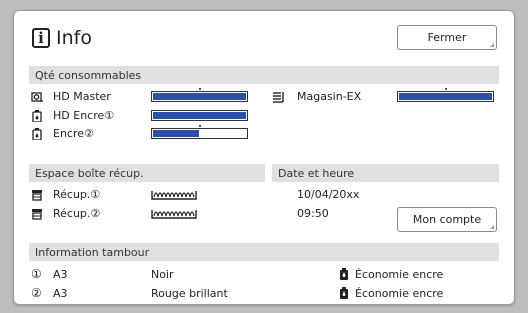 This screenshot has width=528, height=313. What do you see at coordinates (82, 96) in the screenshot?
I see `consumable-label-master: HD Master` at bounding box center [82, 96].